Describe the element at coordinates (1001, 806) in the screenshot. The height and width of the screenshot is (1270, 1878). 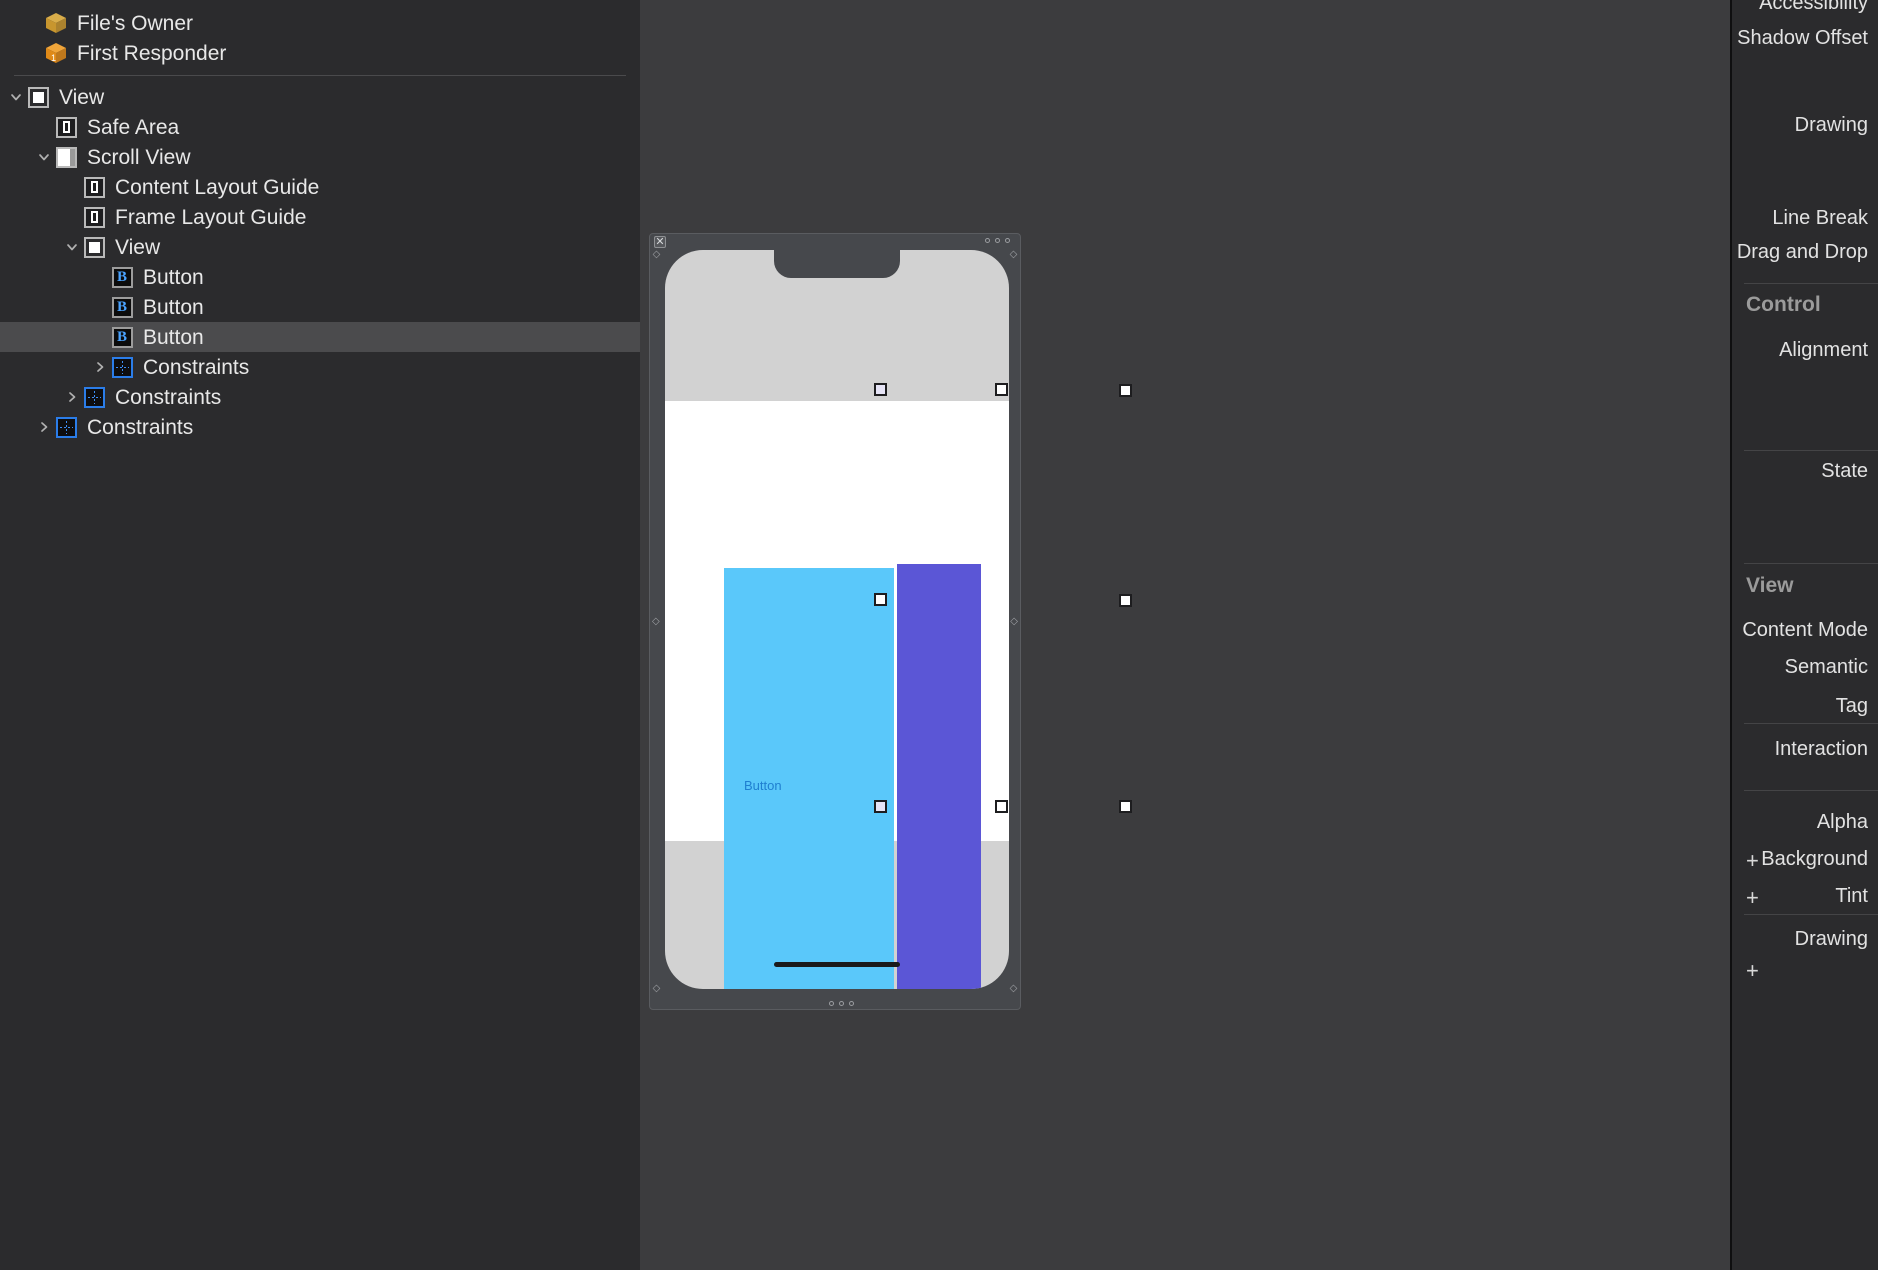
I see `selection-handle-bottom-right` at that location.